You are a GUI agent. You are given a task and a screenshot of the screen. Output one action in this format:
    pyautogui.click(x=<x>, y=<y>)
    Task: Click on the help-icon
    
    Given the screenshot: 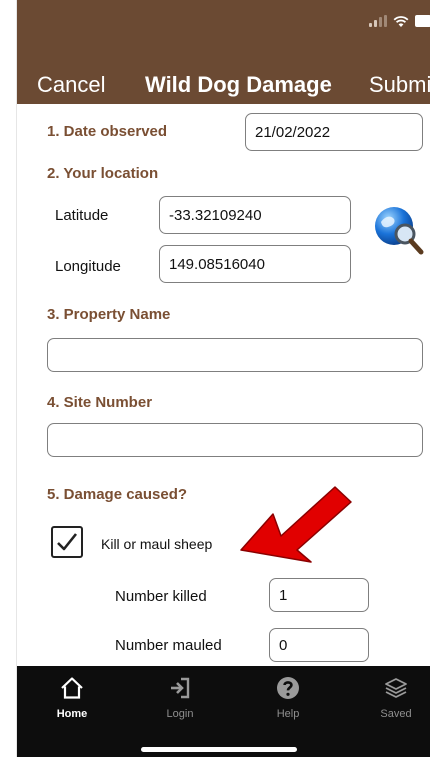 What is the action you would take?
    pyautogui.click(x=288, y=688)
    